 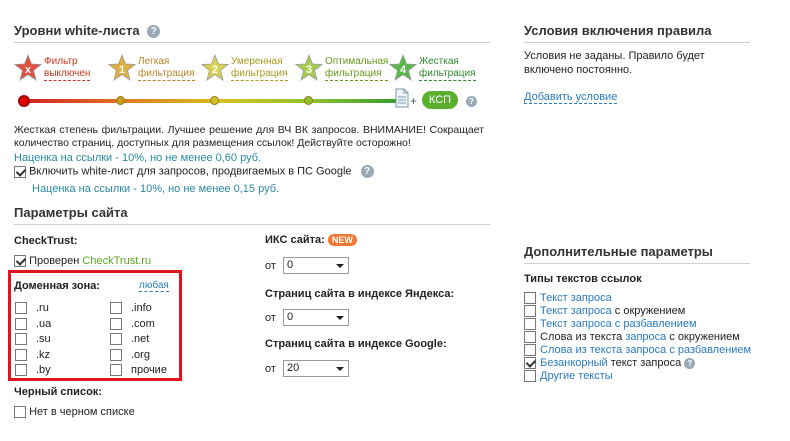 I want to click on filter-level-label: Умеренная фильтрация, so click(x=259, y=68).